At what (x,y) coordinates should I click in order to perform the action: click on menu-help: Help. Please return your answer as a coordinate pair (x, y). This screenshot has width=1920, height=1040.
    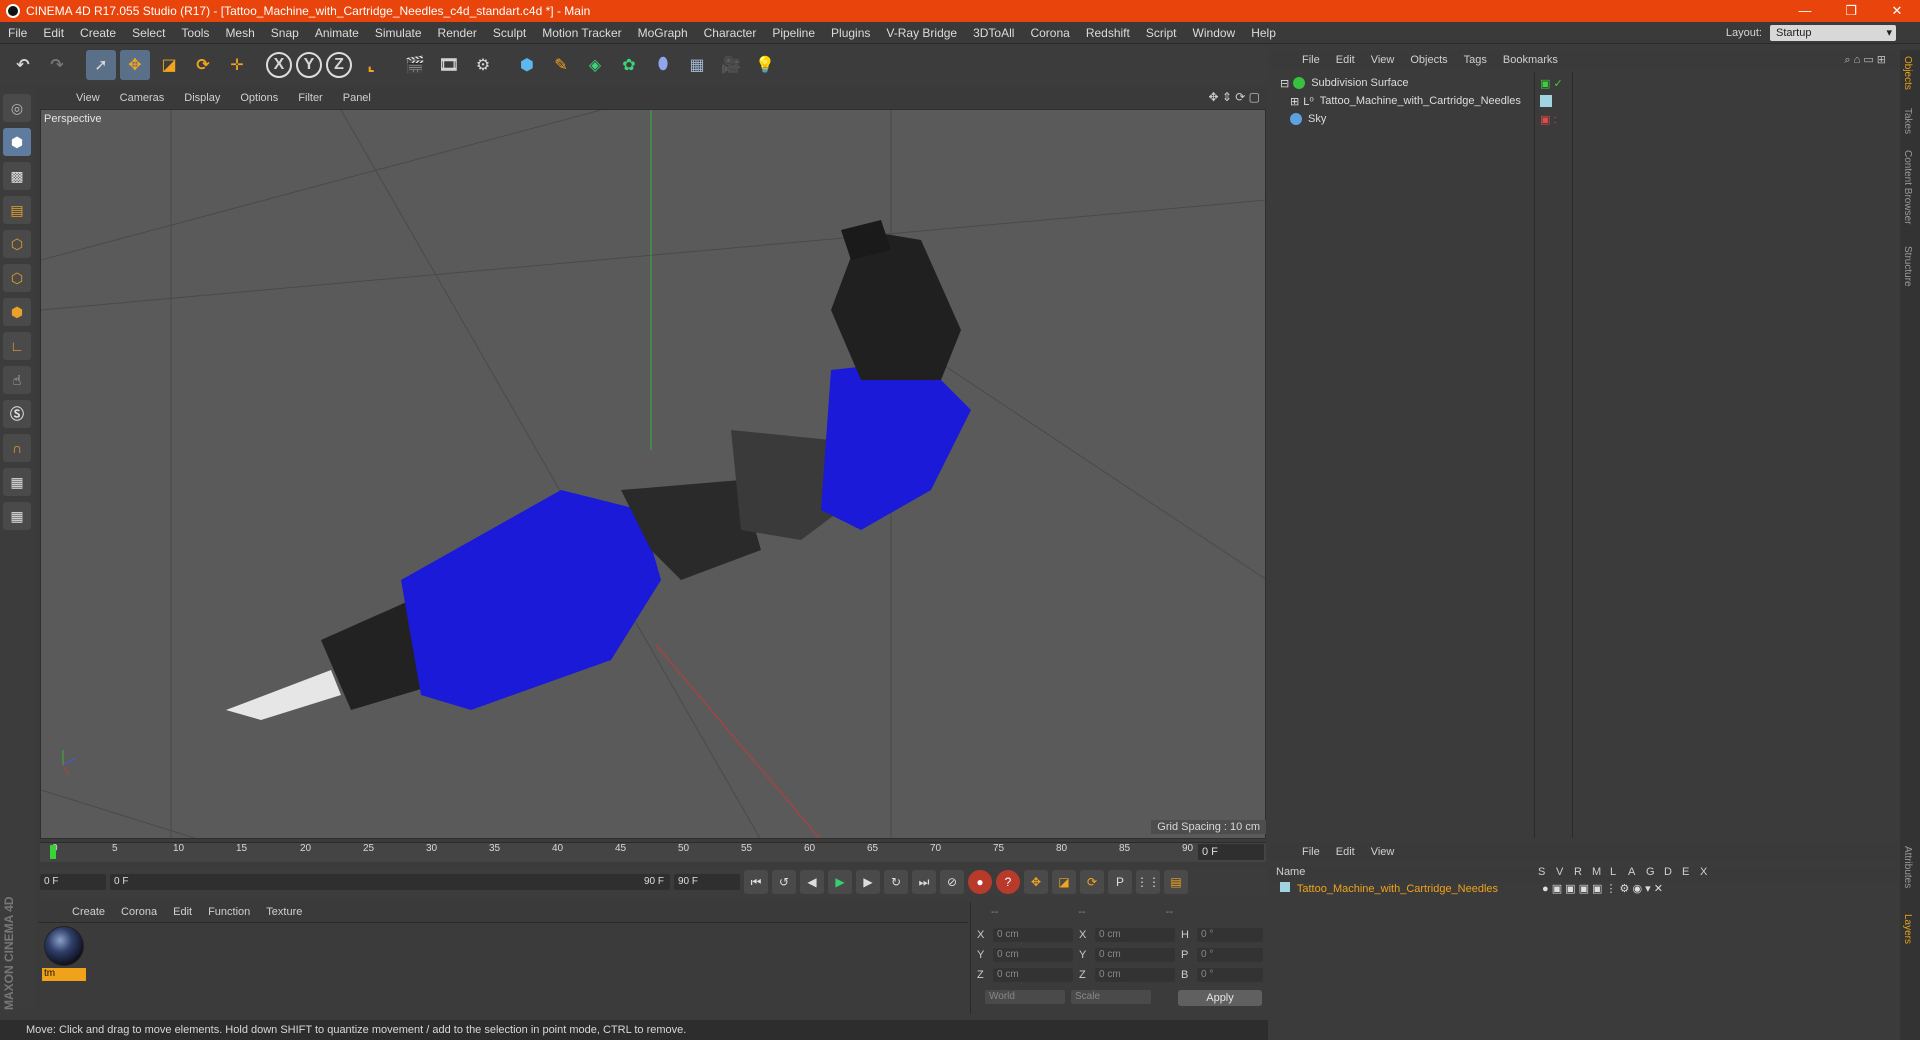
    Looking at the image, I should click on (1263, 33).